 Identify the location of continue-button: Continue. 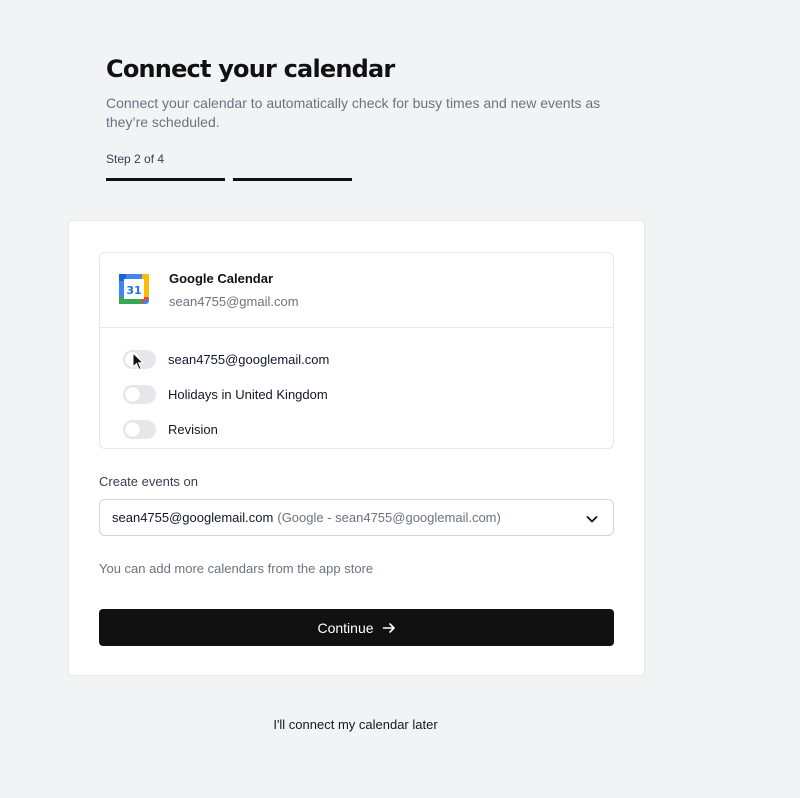
(356, 627).